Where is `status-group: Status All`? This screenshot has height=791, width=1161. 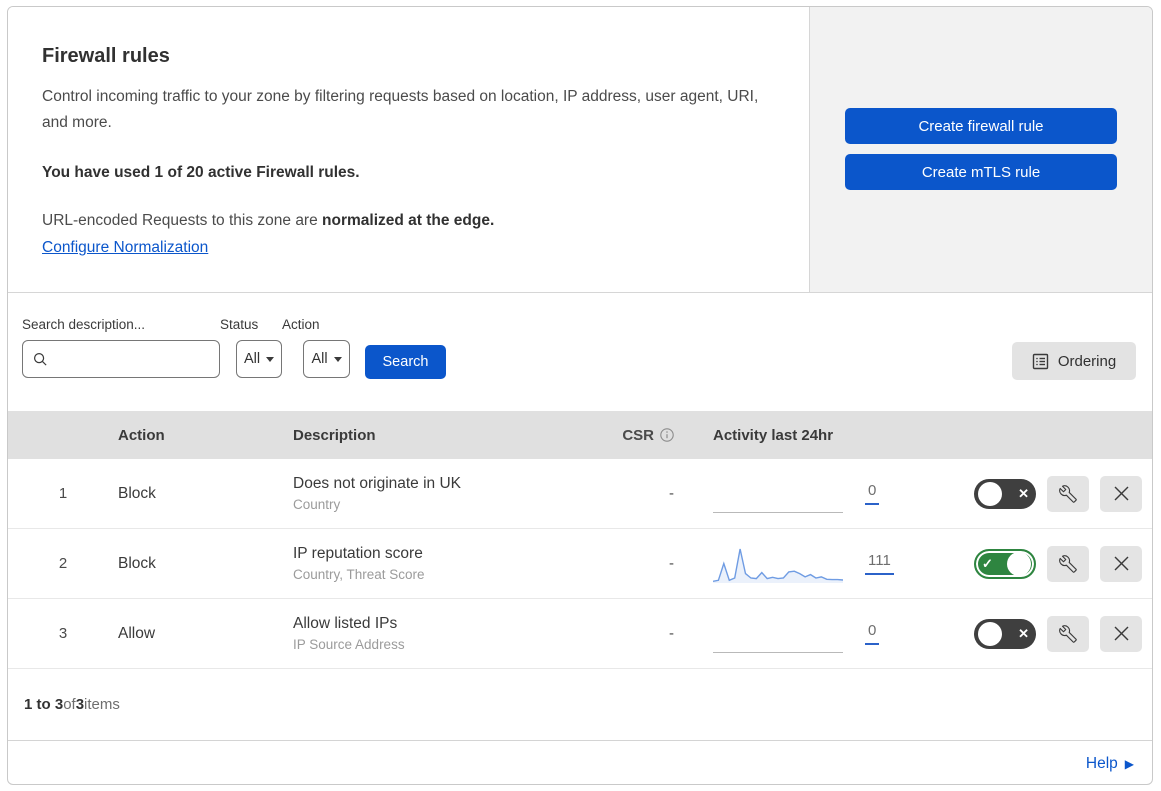 status-group: Status All is located at coordinates (251, 347).